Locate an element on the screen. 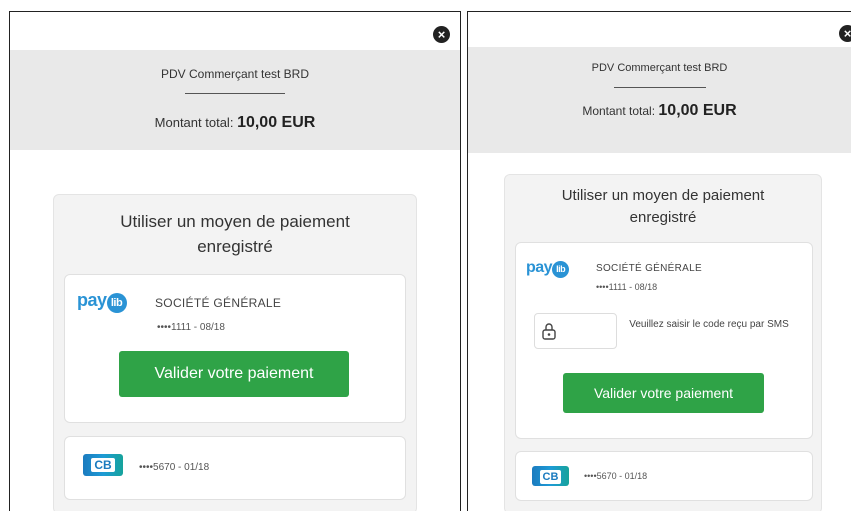 This screenshot has width=851, height=511. lock-icon is located at coordinates (549, 331).